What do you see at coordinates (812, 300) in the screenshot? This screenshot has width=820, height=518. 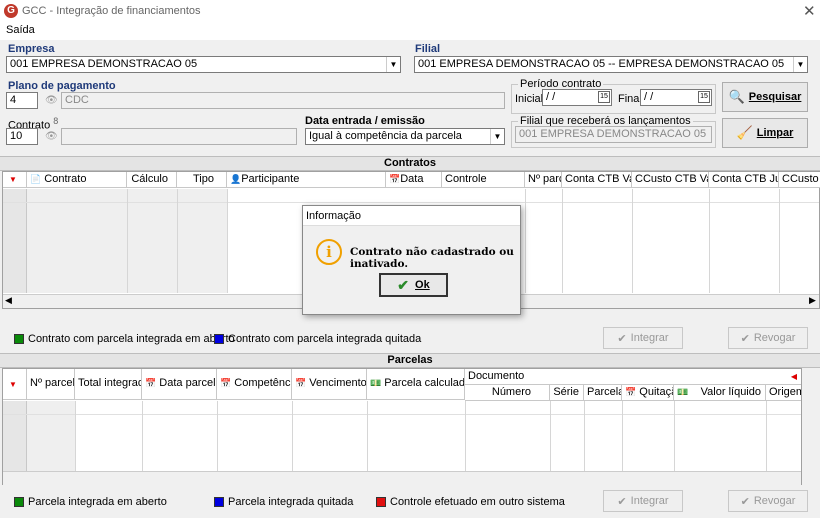 I see `scroll-right-icon: ▶` at bounding box center [812, 300].